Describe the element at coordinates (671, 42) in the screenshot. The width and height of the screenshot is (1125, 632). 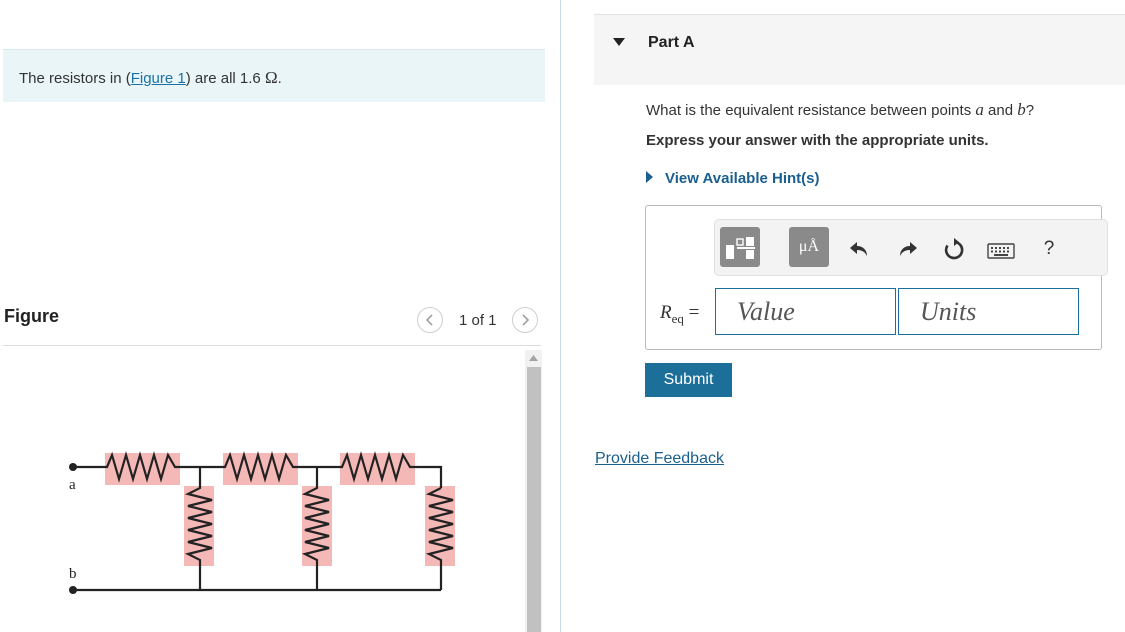
I see `part-title: Part A` at that location.